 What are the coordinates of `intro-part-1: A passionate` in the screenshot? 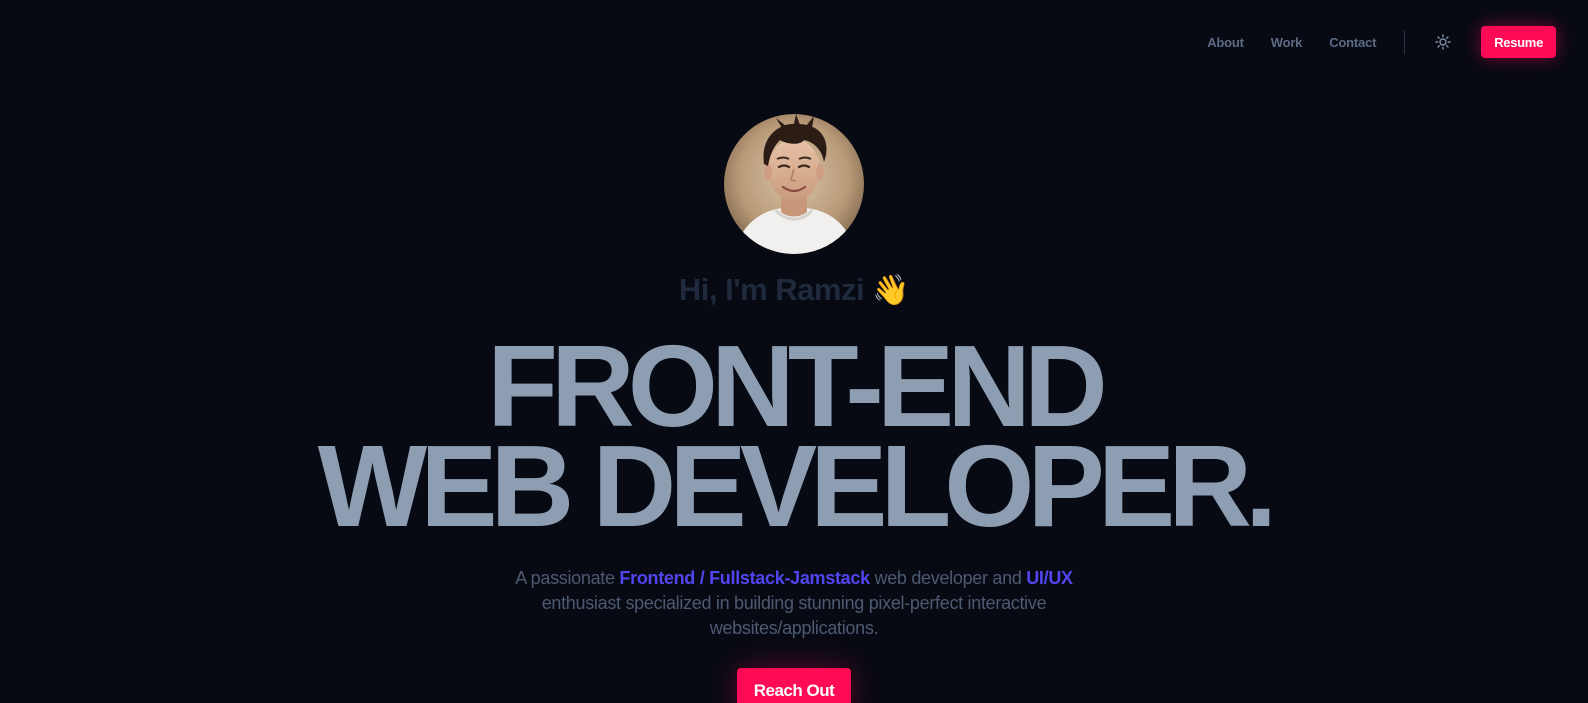 It's located at (567, 578).